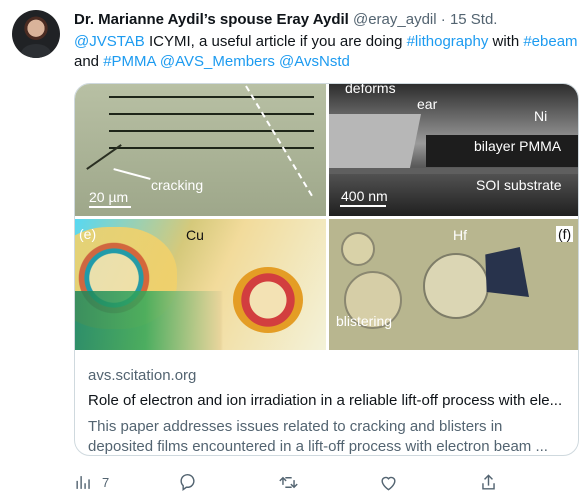  Describe the element at coordinates (200, 284) in the screenshot. I see `copper-film-panel: (e) Cu` at that location.